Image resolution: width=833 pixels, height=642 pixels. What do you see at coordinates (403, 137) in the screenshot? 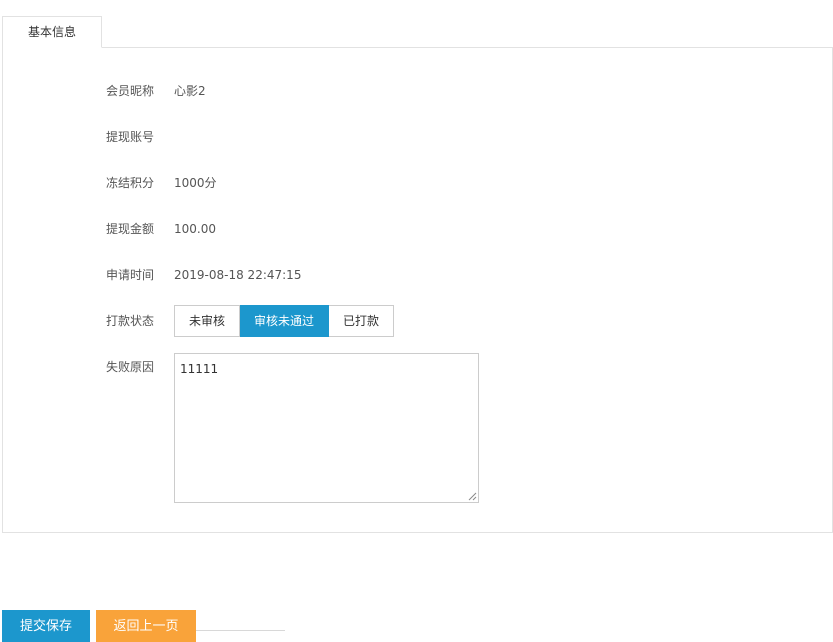
I see `form-row-account: 提现账号` at bounding box center [403, 137].